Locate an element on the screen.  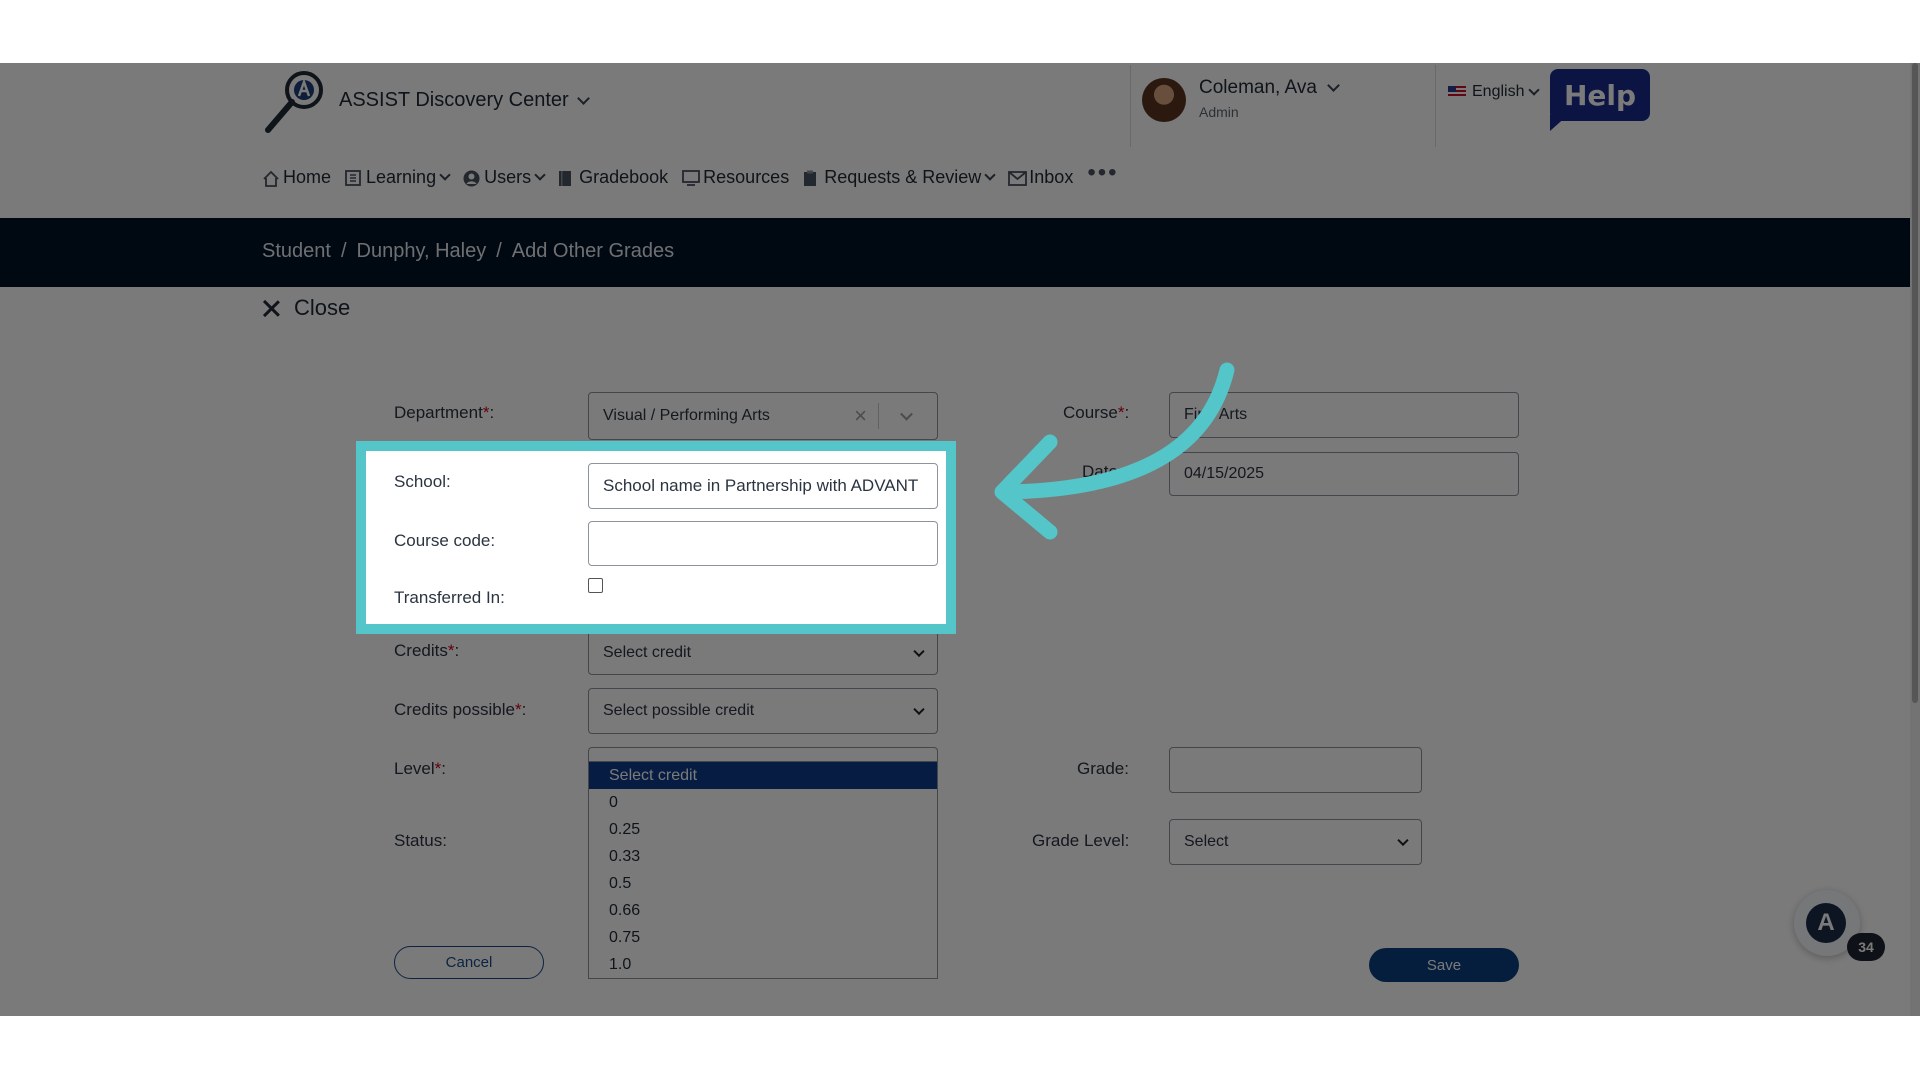
nav-users-label: Users is located at coordinates (508, 177).